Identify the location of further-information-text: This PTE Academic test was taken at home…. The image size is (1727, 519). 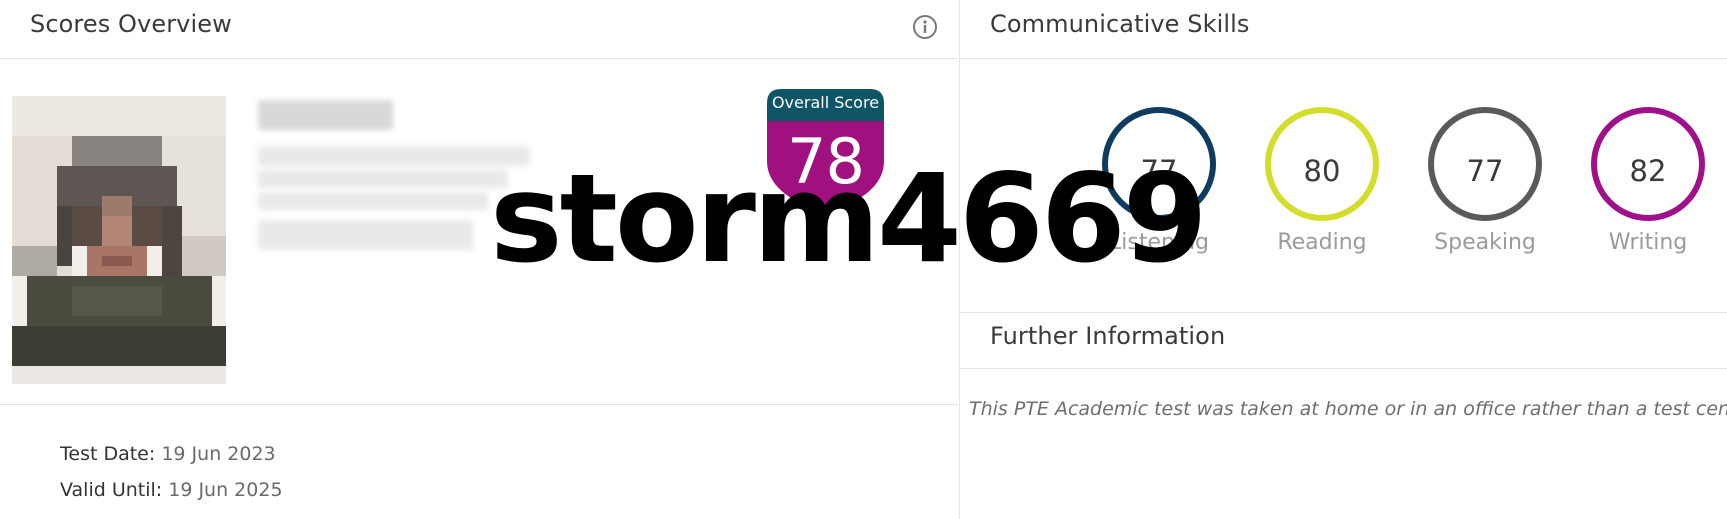
(1348, 409).